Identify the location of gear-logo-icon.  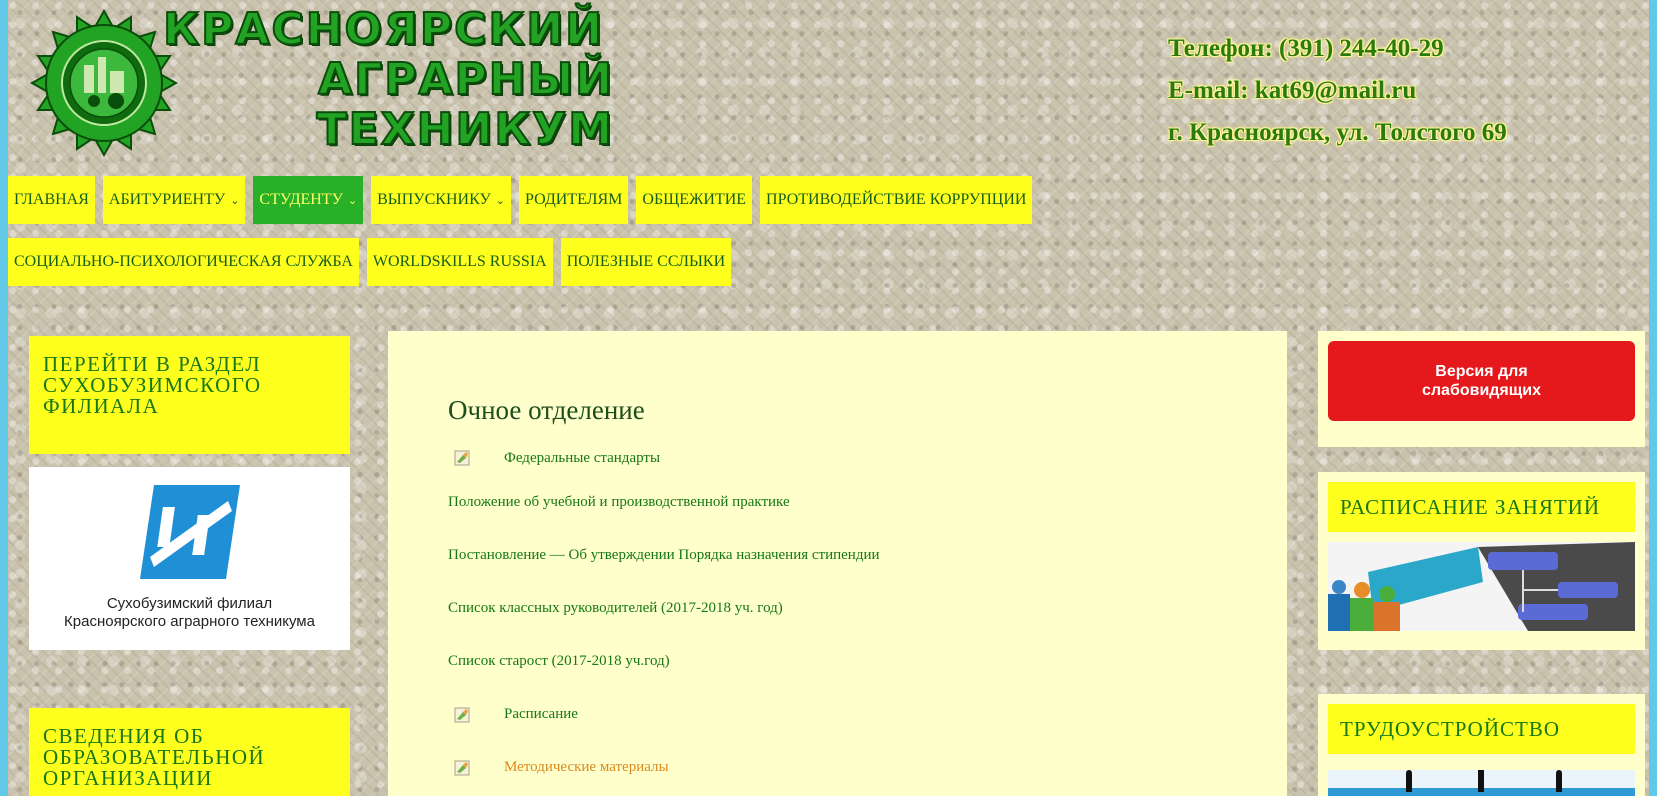
(104, 83).